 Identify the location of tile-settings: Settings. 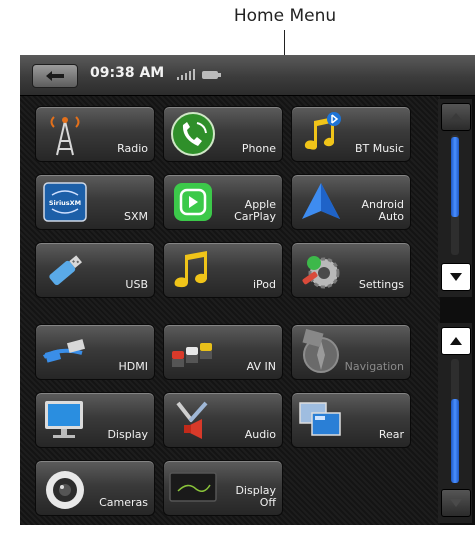
(351, 270).